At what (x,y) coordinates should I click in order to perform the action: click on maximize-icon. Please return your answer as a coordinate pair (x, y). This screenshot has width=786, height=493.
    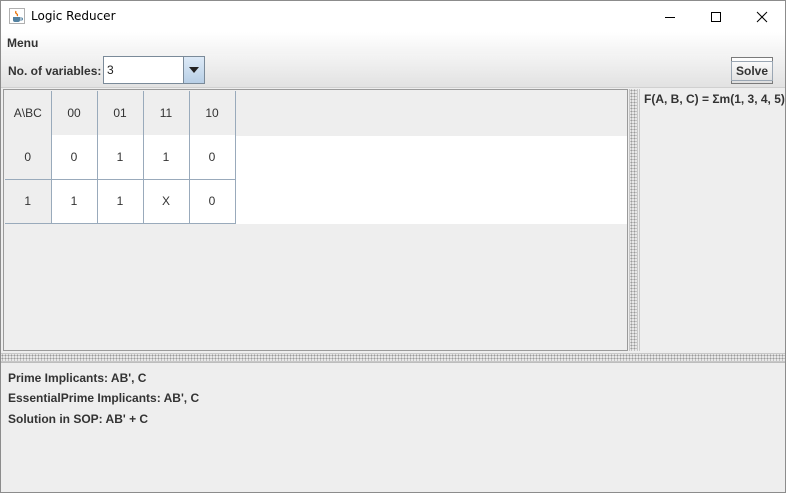
    Looking at the image, I should click on (716, 16).